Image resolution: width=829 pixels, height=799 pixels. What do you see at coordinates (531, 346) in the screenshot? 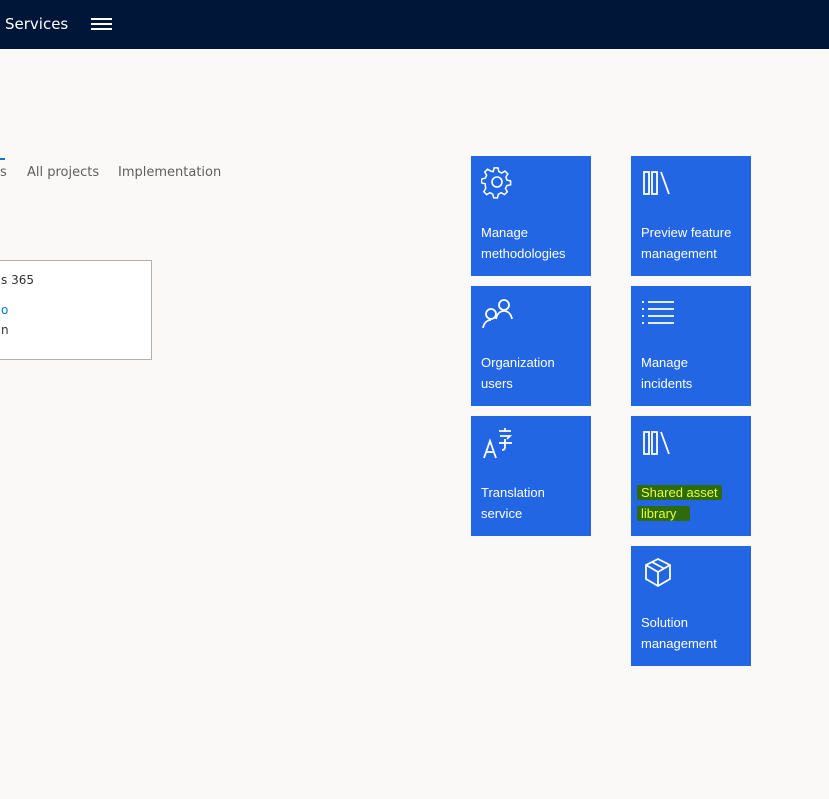
I see `tile-organization-users: Organization users` at bounding box center [531, 346].